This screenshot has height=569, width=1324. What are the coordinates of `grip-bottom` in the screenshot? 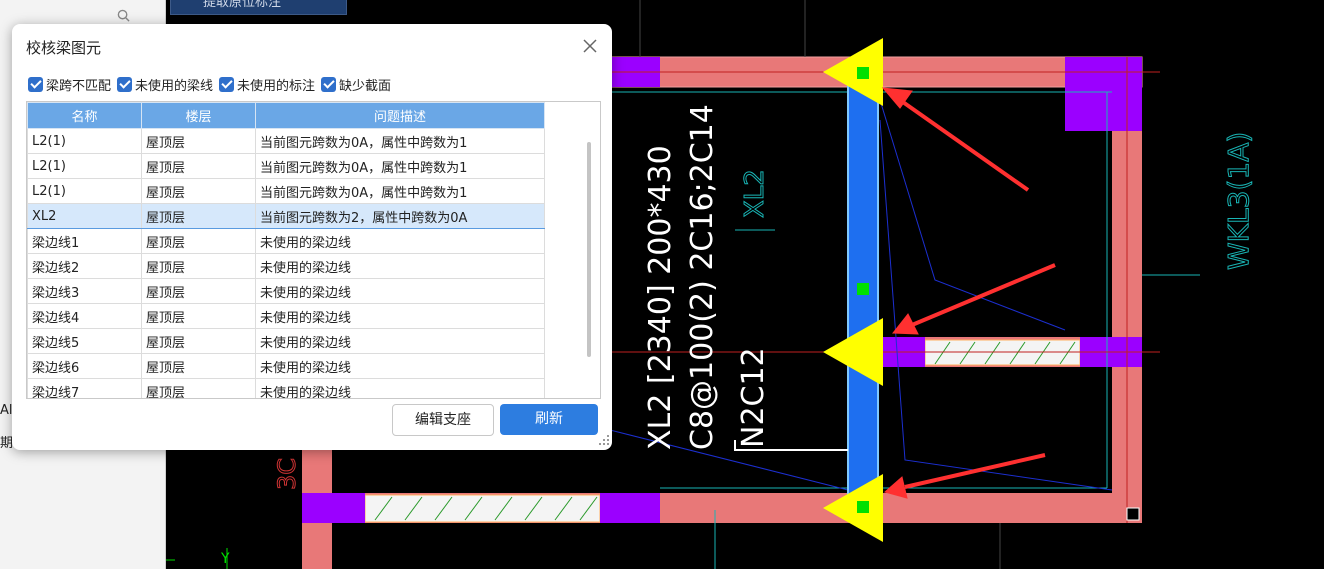 It's located at (863, 507).